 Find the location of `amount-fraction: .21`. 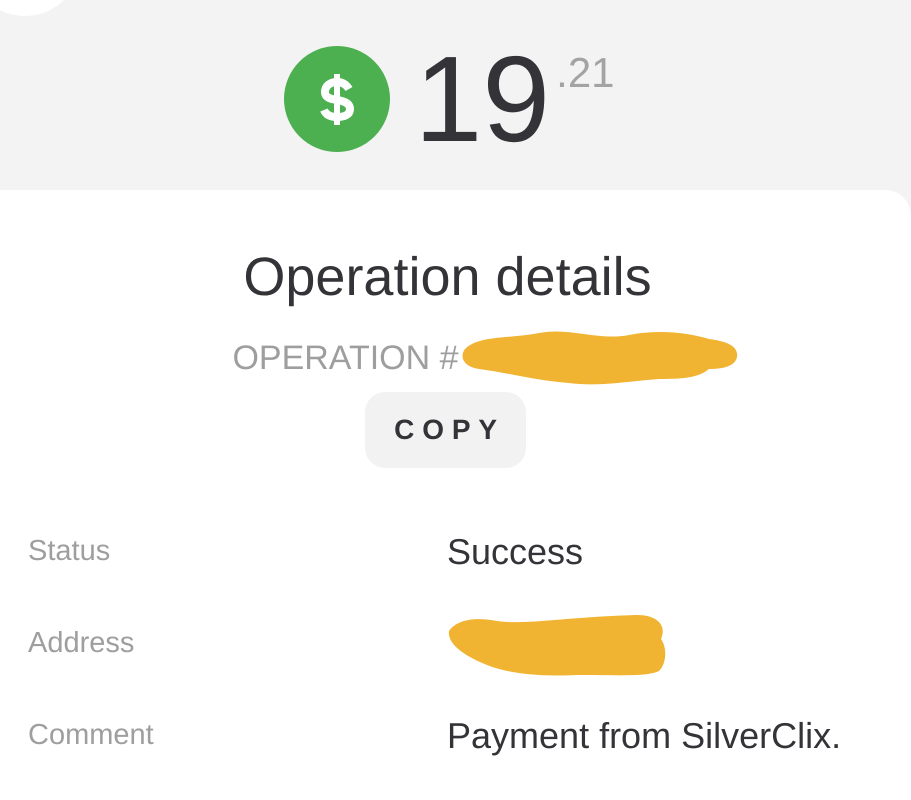

amount-fraction: .21 is located at coordinates (585, 73).